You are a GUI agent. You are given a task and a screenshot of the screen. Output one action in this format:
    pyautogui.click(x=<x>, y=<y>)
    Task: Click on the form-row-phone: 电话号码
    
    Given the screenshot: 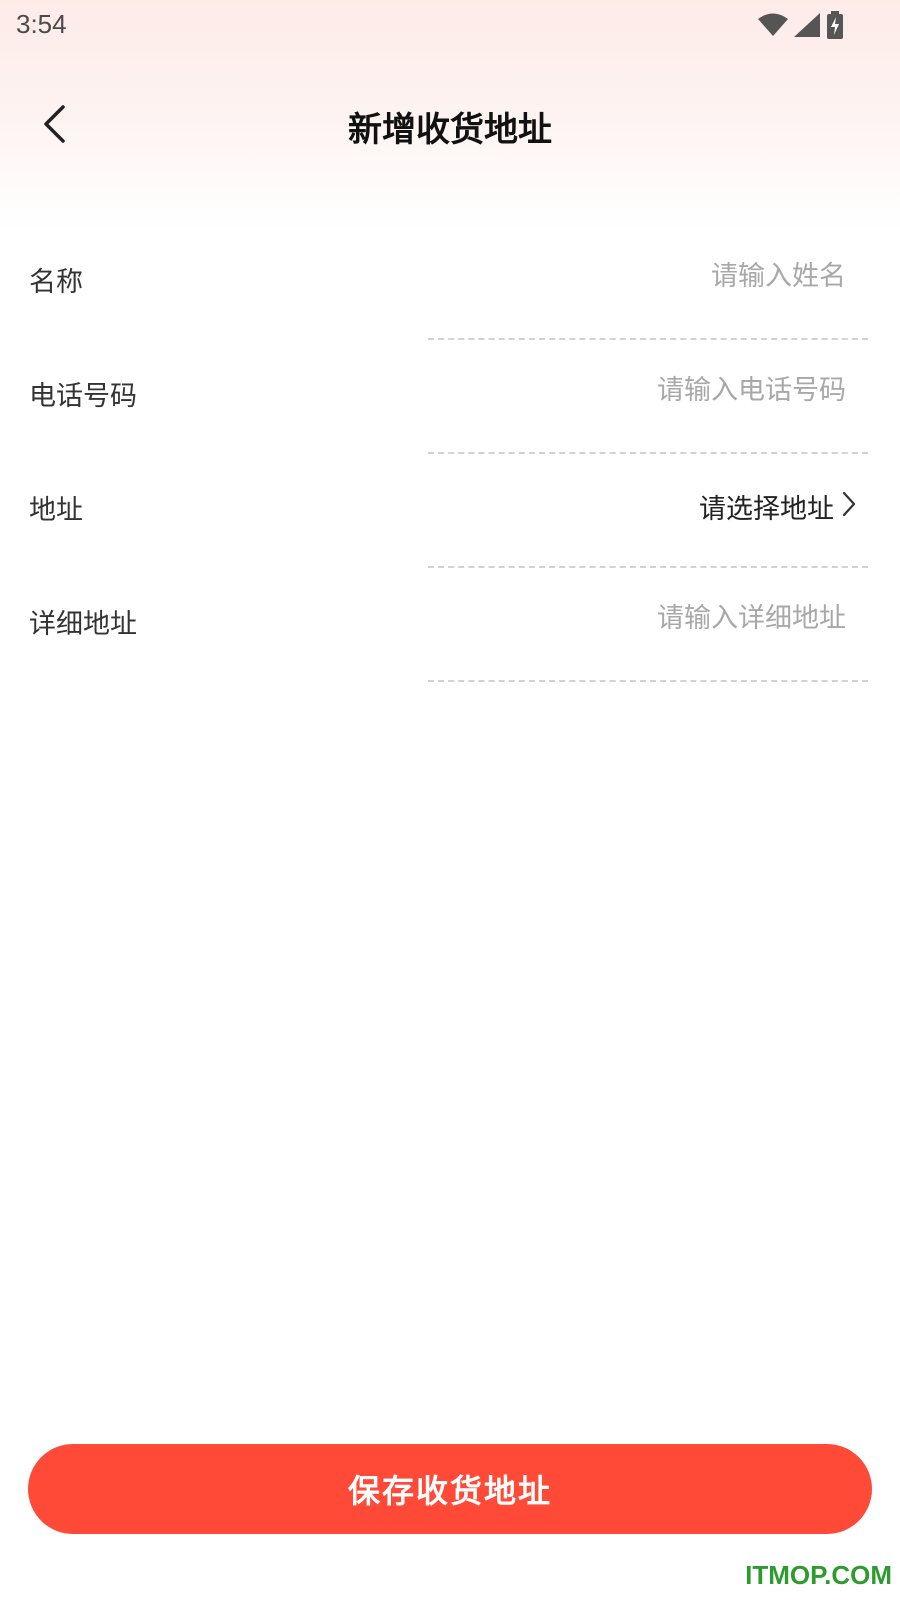 What is the action you would take?
    pyautogui.click(x=450, y=397)
    